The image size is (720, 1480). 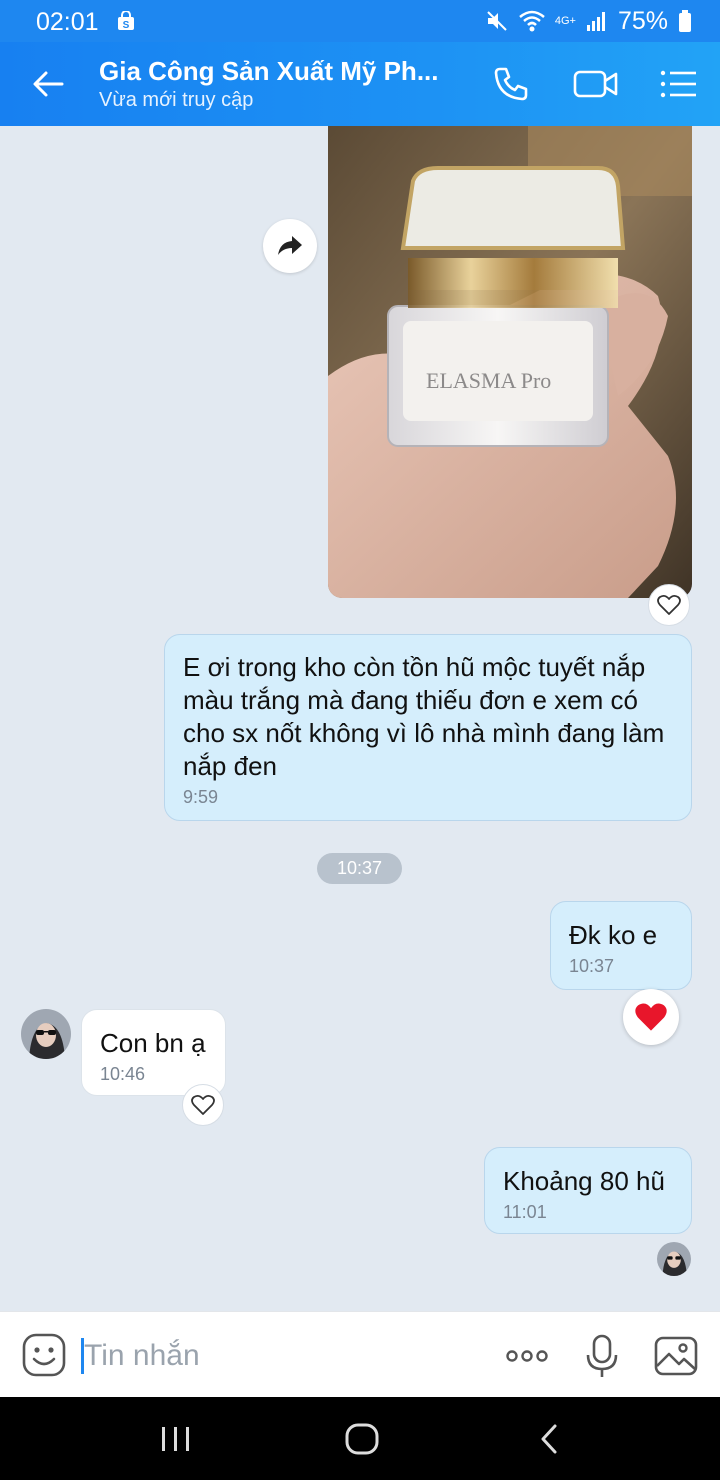 I want to click on outgoing-message-bubble: Khoảng 80 hũ 11:01, so click(x=588, y=1190).